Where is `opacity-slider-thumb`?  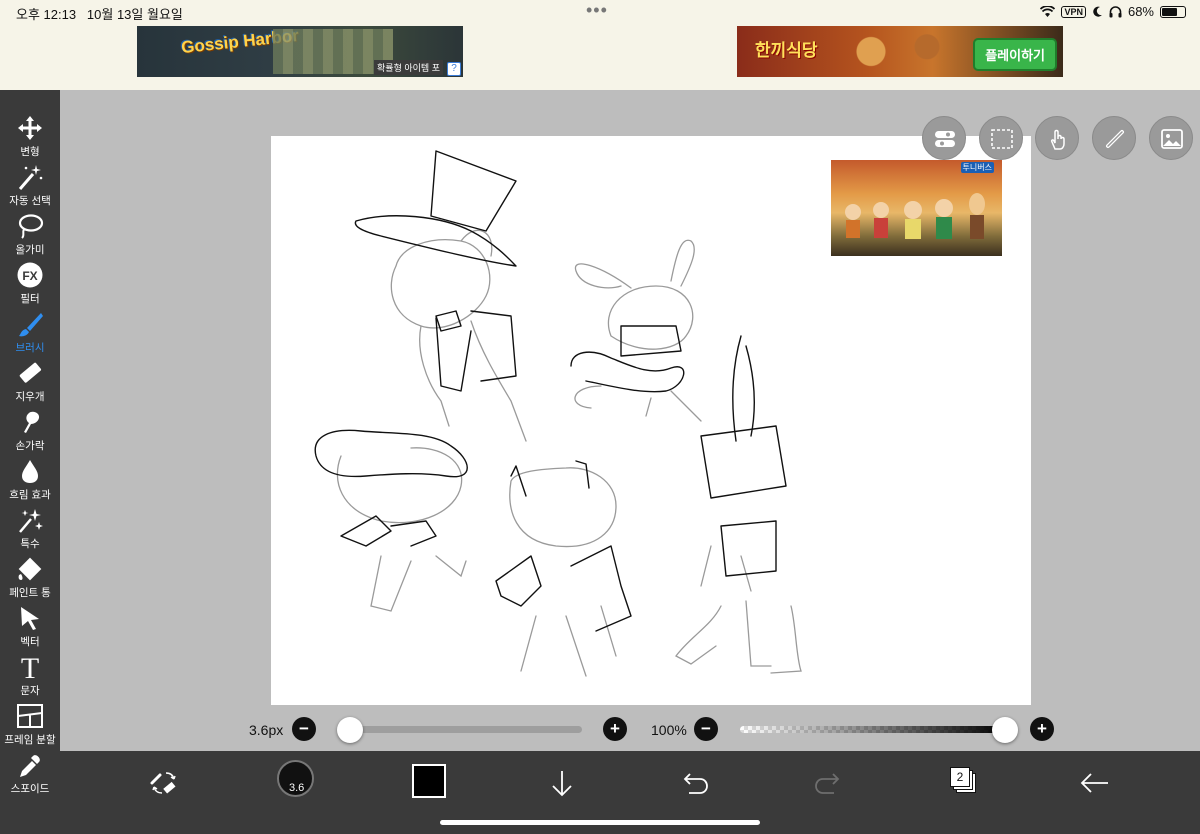
opacity-slider-thumb is located at coordinates (1005, 730).